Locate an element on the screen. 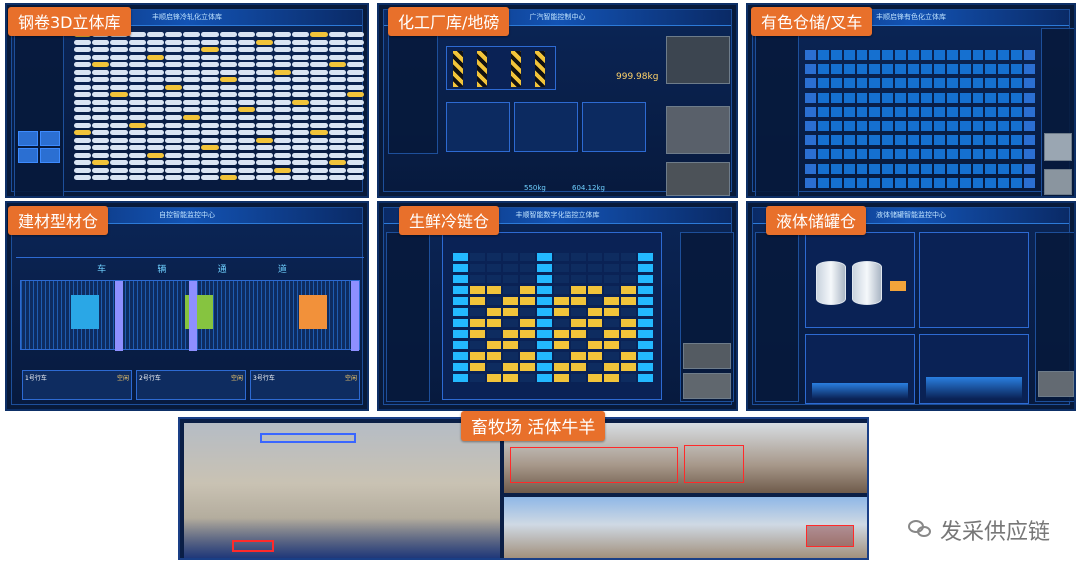 The height and width of the screenshot is (564, 1080). camera-feed-road is located at coordinates (685, 527).